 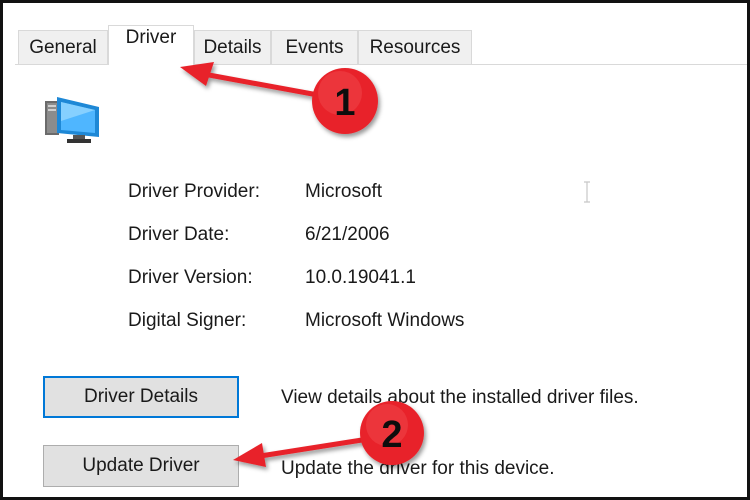 What do you see at coordinates (151, 37) in the screenshot?
I see `tab-driver-label: Driver` at bounding box center [151, 37].